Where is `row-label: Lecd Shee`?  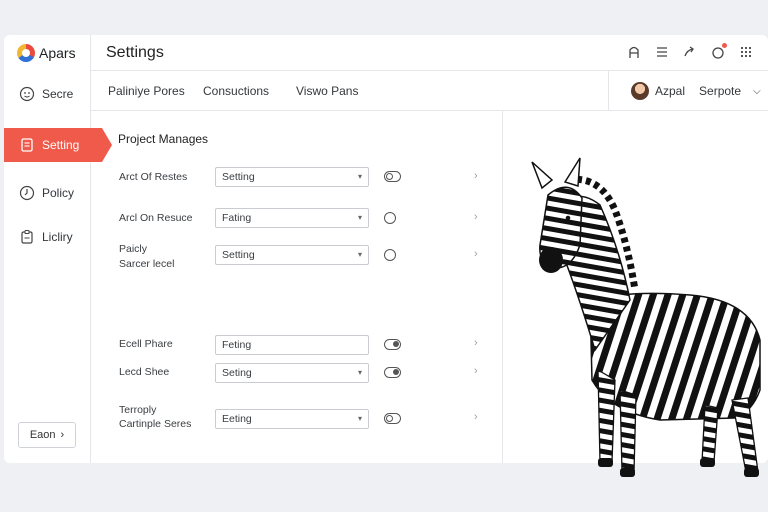 row-label: Lecd Shee is located at coordinates (144, 372).